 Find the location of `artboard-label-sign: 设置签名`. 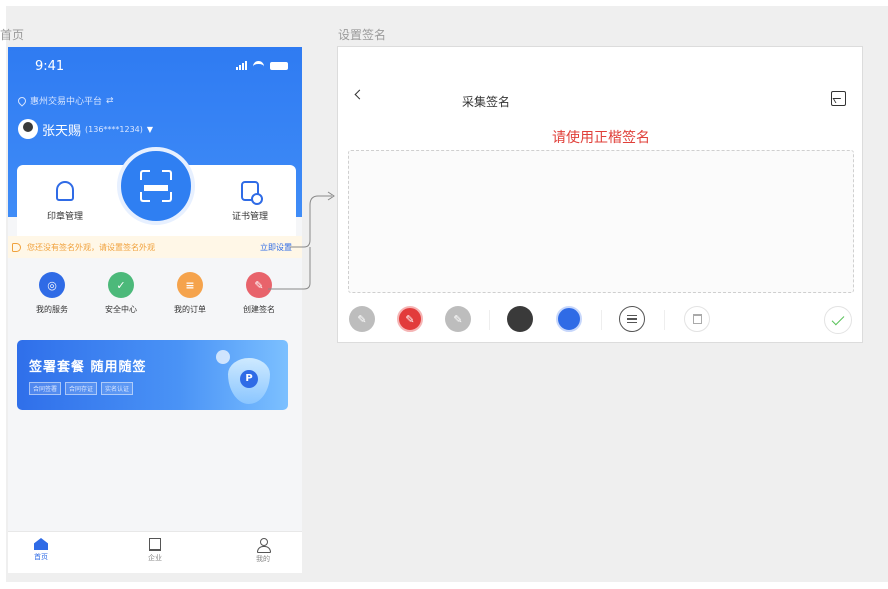

artboard-label-sign: 设置签名 is located at coordinates (362, 35).